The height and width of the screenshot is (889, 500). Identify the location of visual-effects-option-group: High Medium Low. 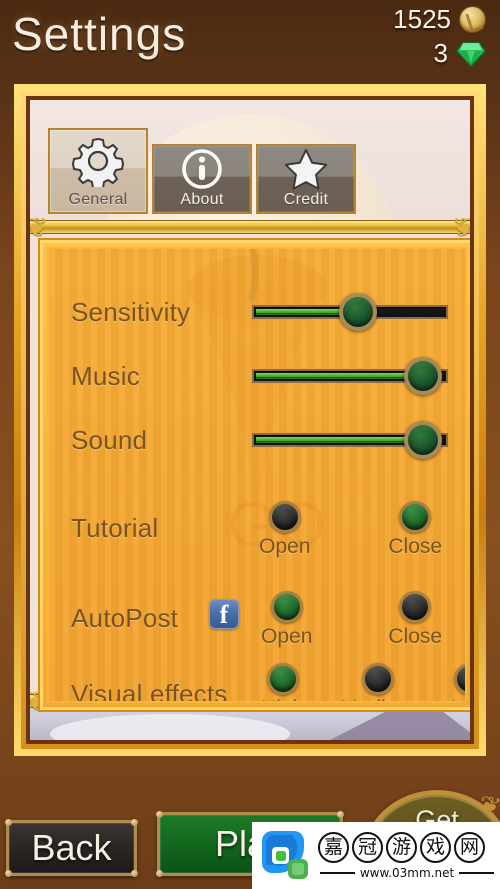
(363, 682).